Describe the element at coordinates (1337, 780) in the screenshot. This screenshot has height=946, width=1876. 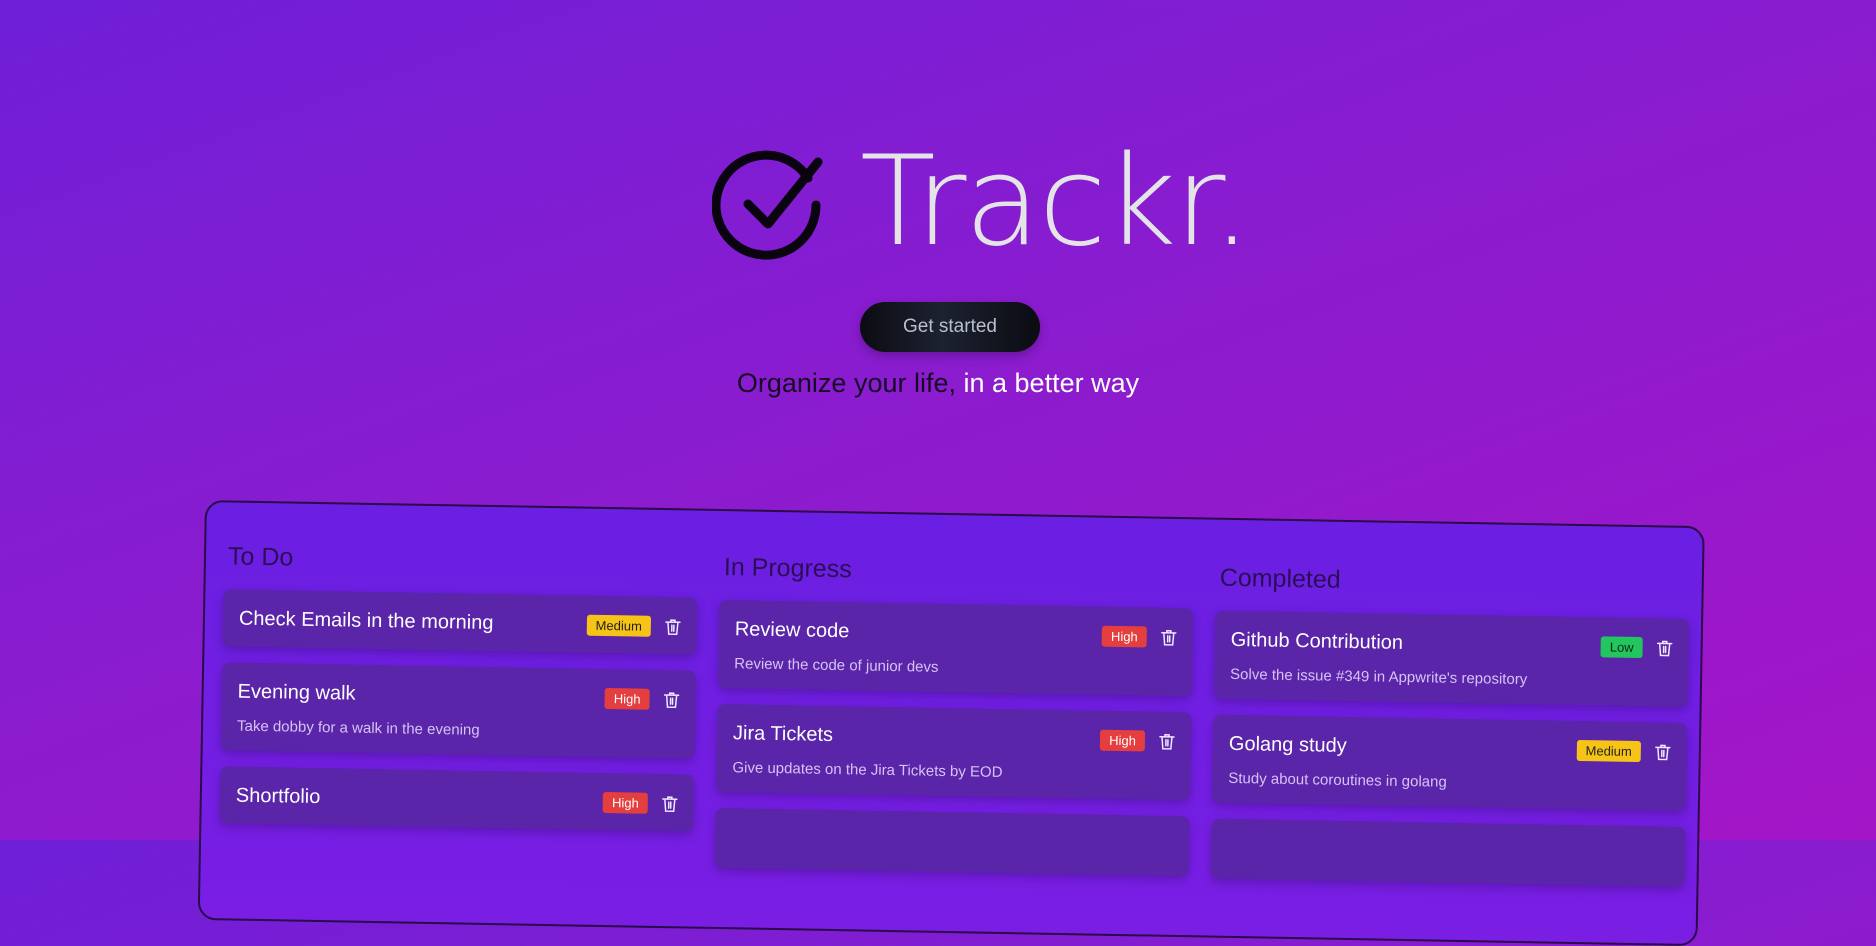
I see `task-description: Study about coroutines in golang` at that location.